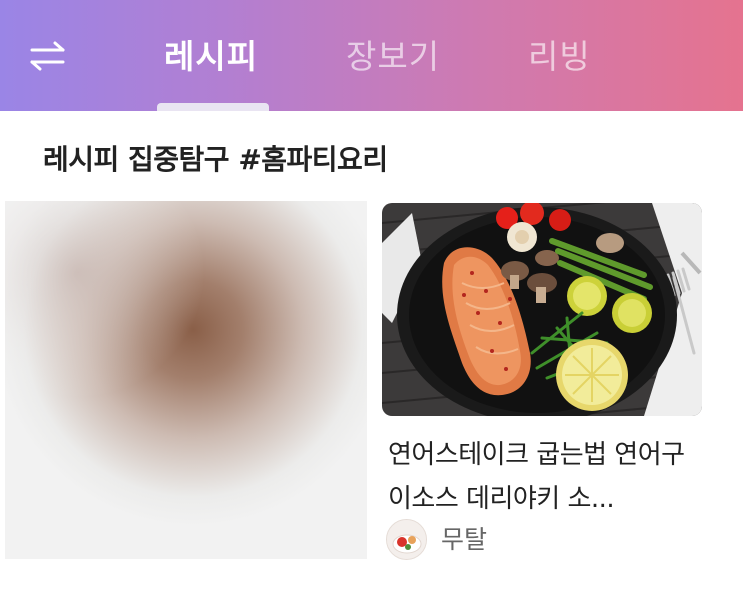 Image resolution: width=743 pixels, height=594 pixels. I want to click on author-avatar, so click(406, 539).